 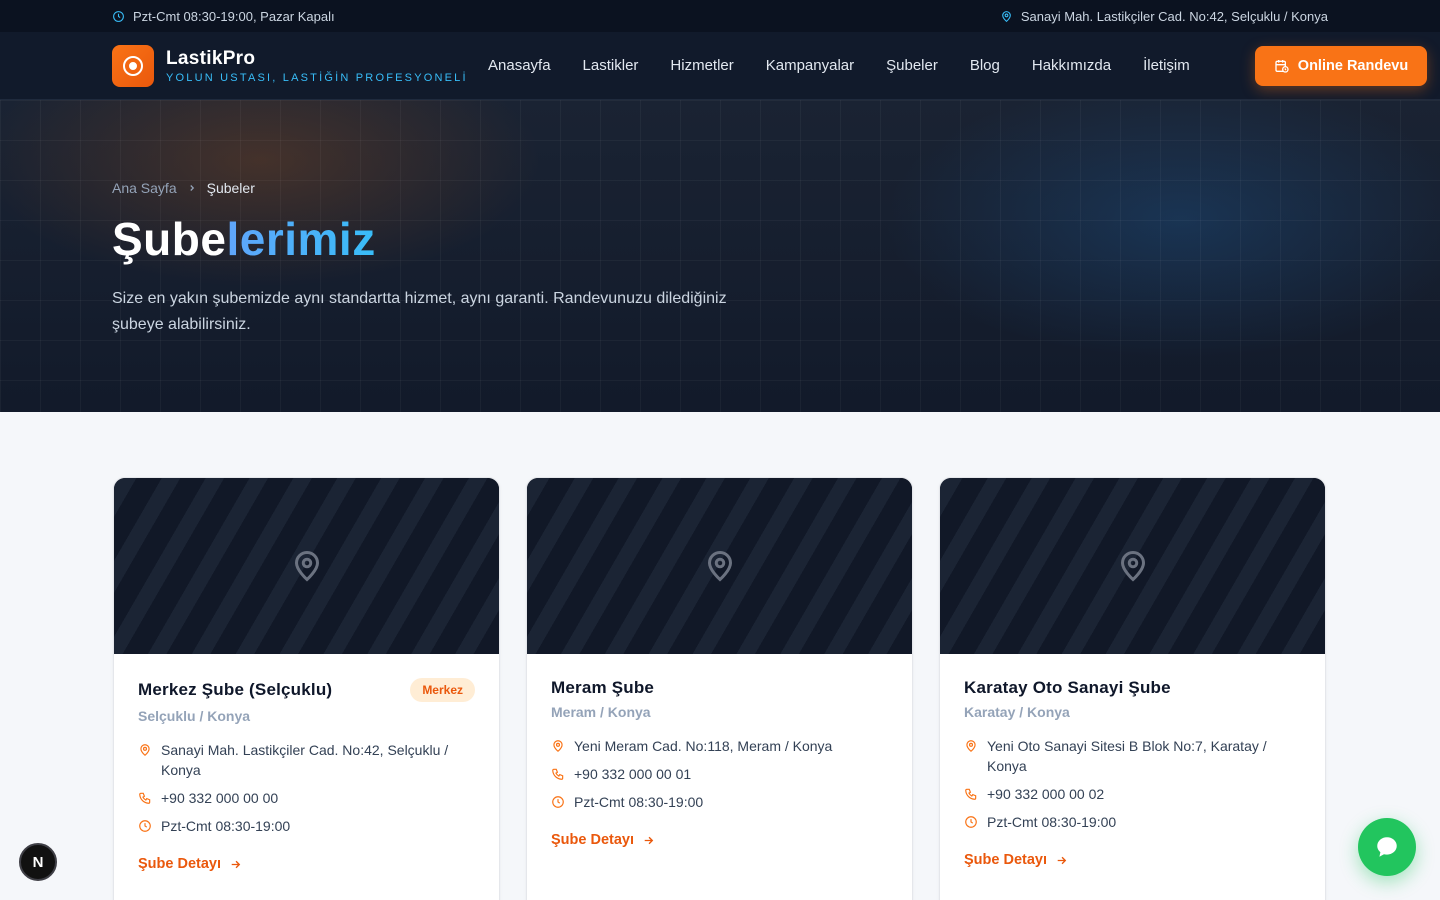 I want to click on nextjs-dev-badge: N, so click(x=38, y=862).